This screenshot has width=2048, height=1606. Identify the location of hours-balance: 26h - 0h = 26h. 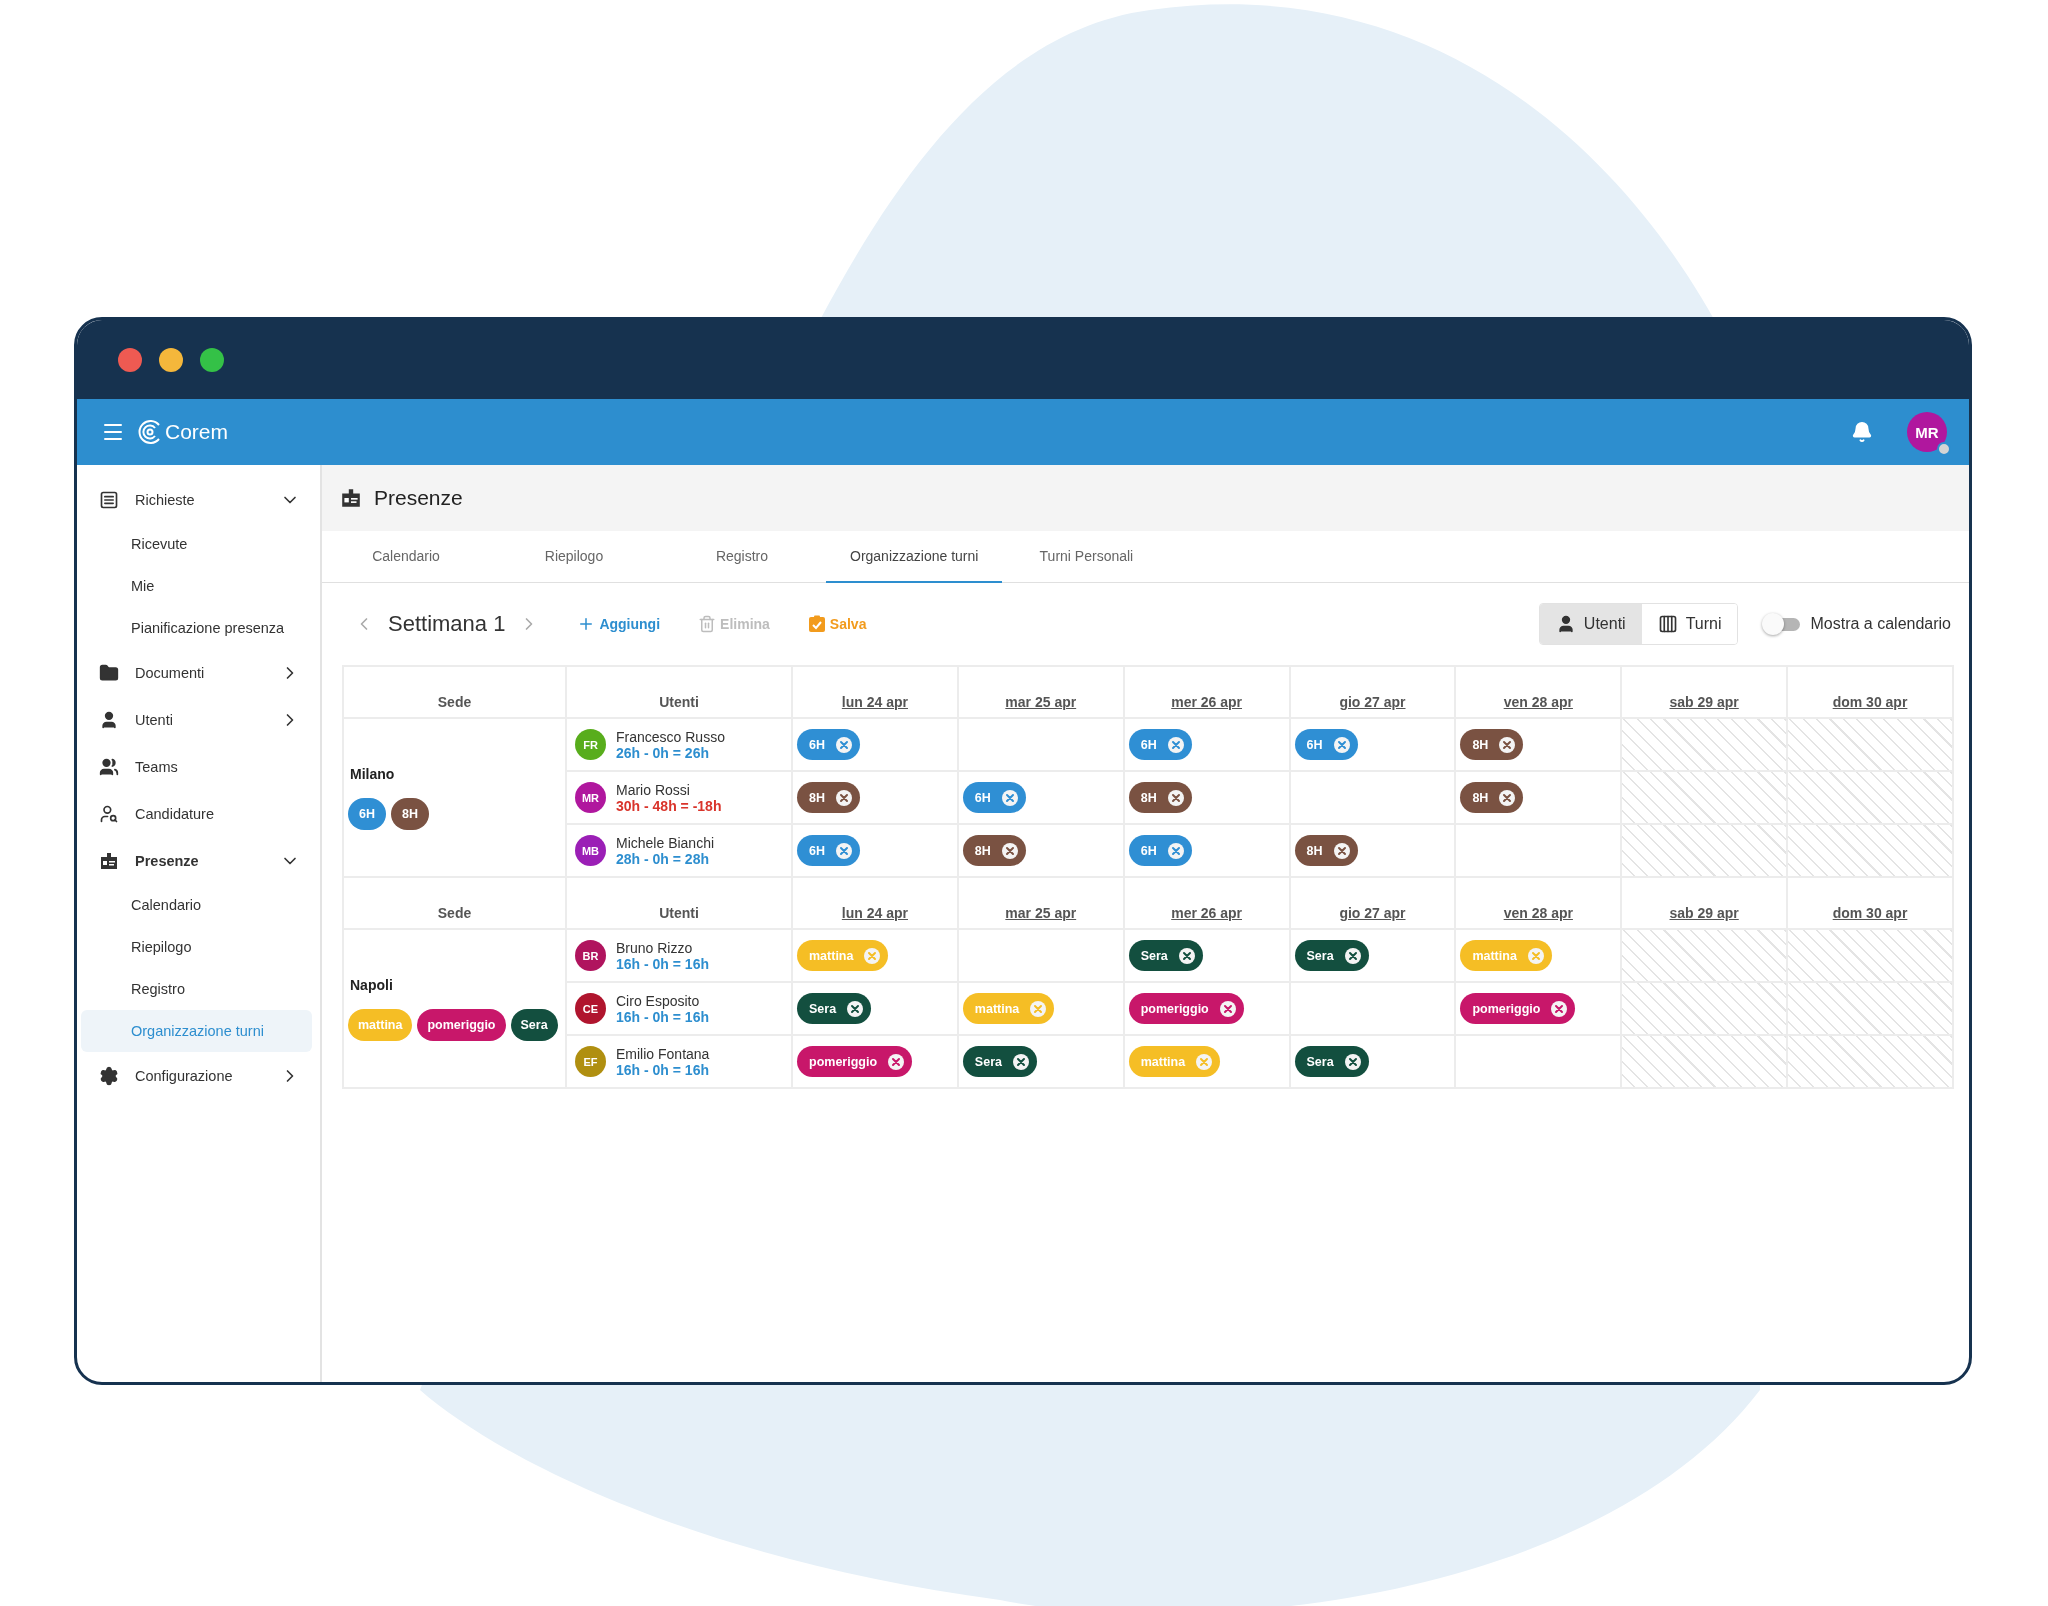
(663, 752).